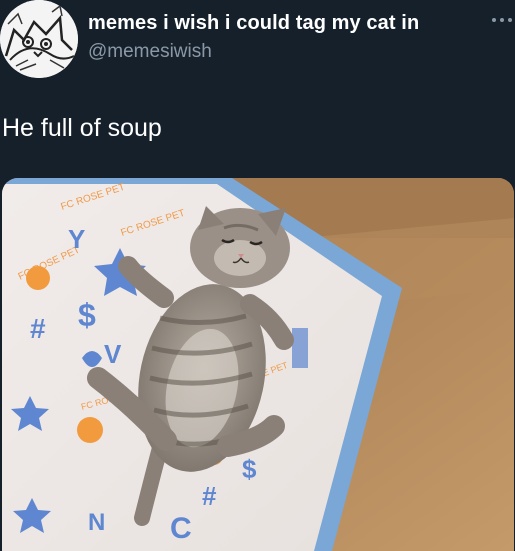 Image resolution: width=515 pixels, height=551 pixels. What do you see at coordinates (76, 239) in the screenshot?
I see `svg-text: Y` at bounding box center [76, 239].